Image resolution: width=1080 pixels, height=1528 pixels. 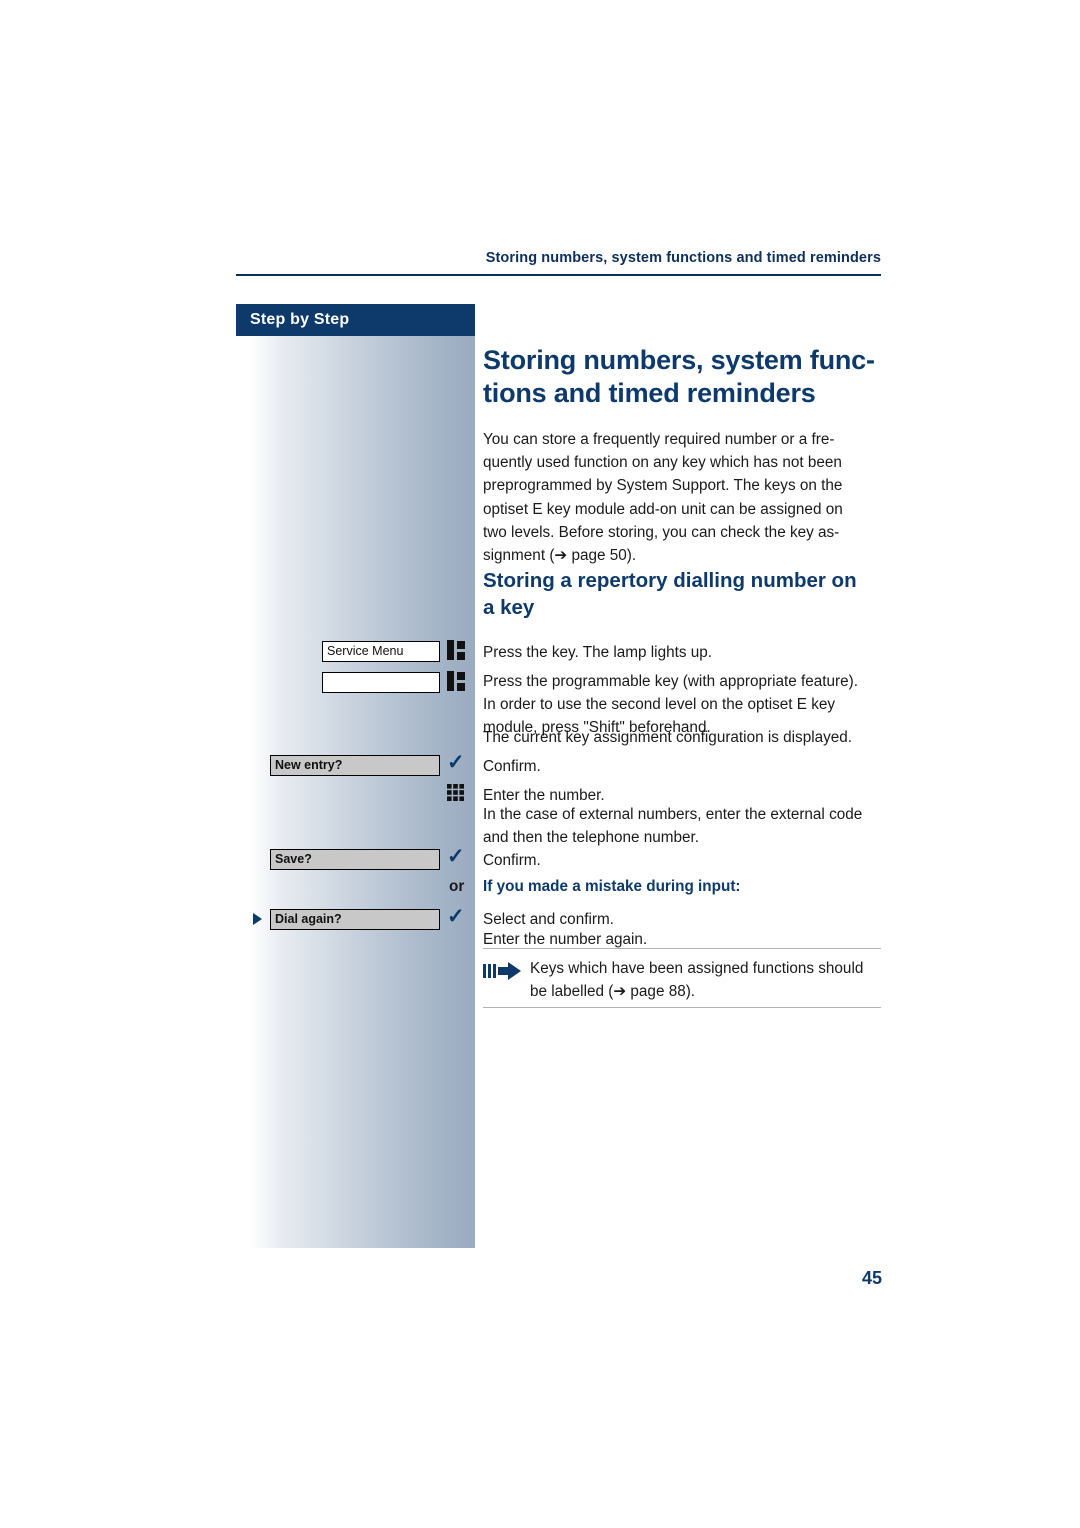 What do you see at coordinates (457, 886) in the screenshot?
I see `or-label: or` at bounding box center [457, 886].